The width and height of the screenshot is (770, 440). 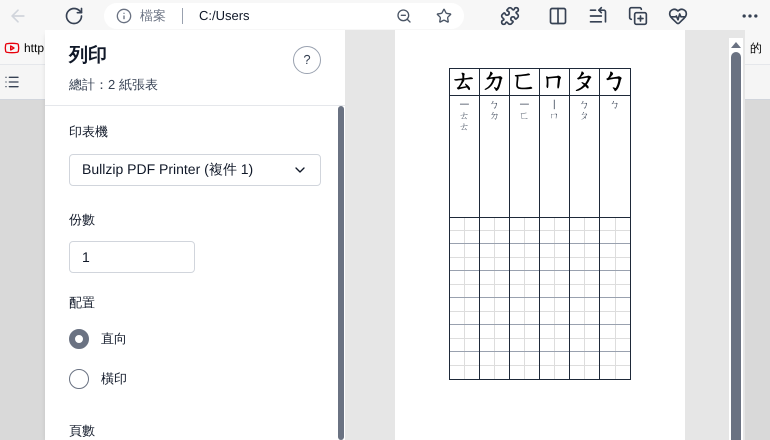 I want to click on character-cell: ㄇ, so click(x=554, y=82).